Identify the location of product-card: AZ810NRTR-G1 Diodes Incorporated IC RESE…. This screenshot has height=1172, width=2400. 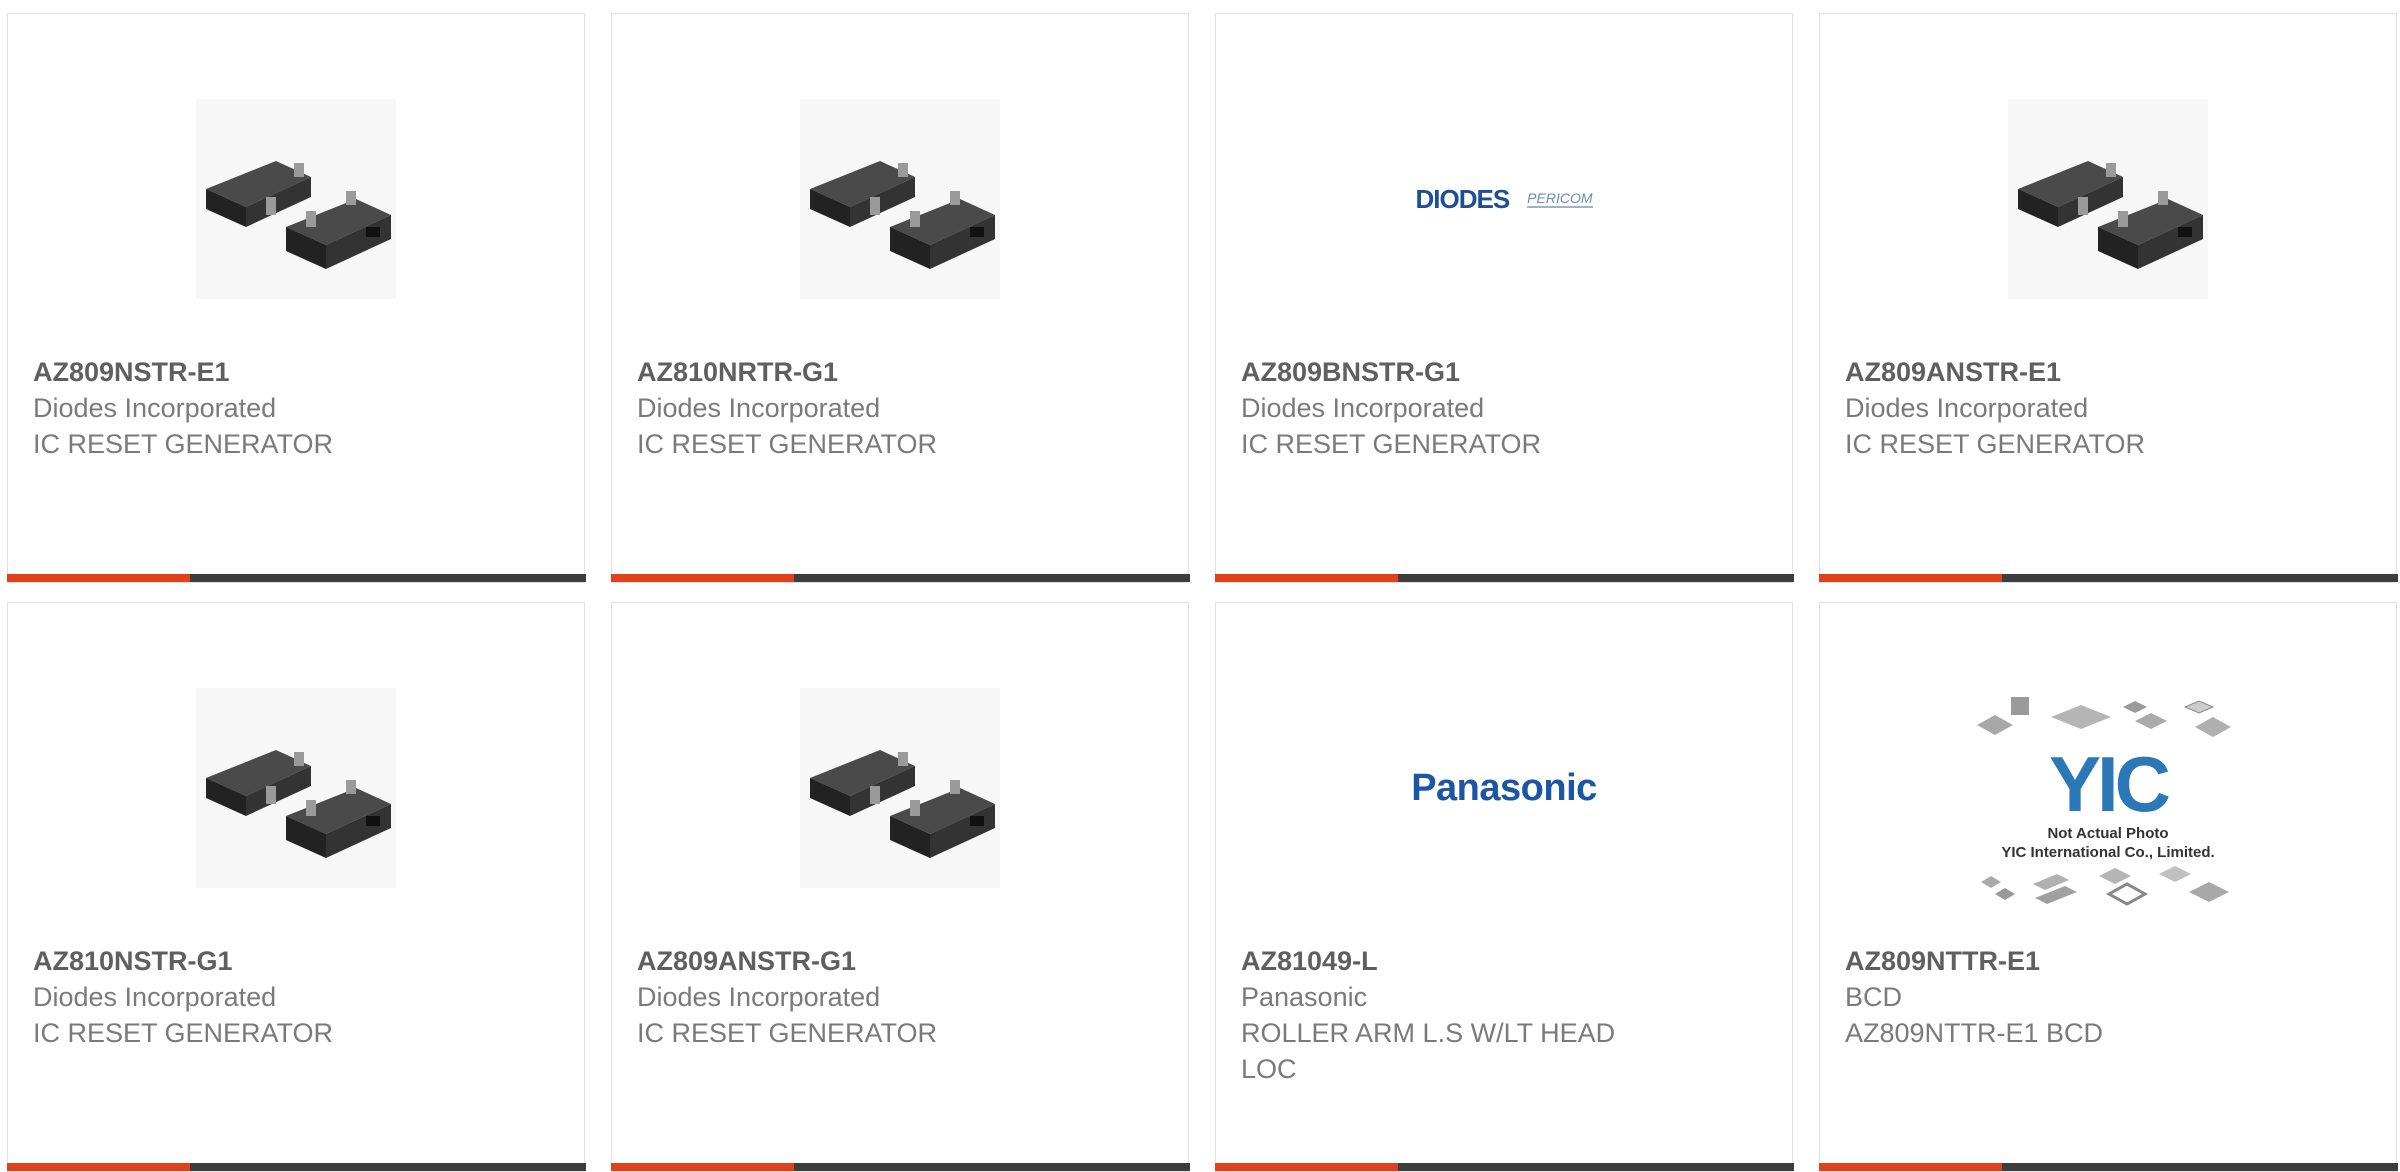
(900, 298).